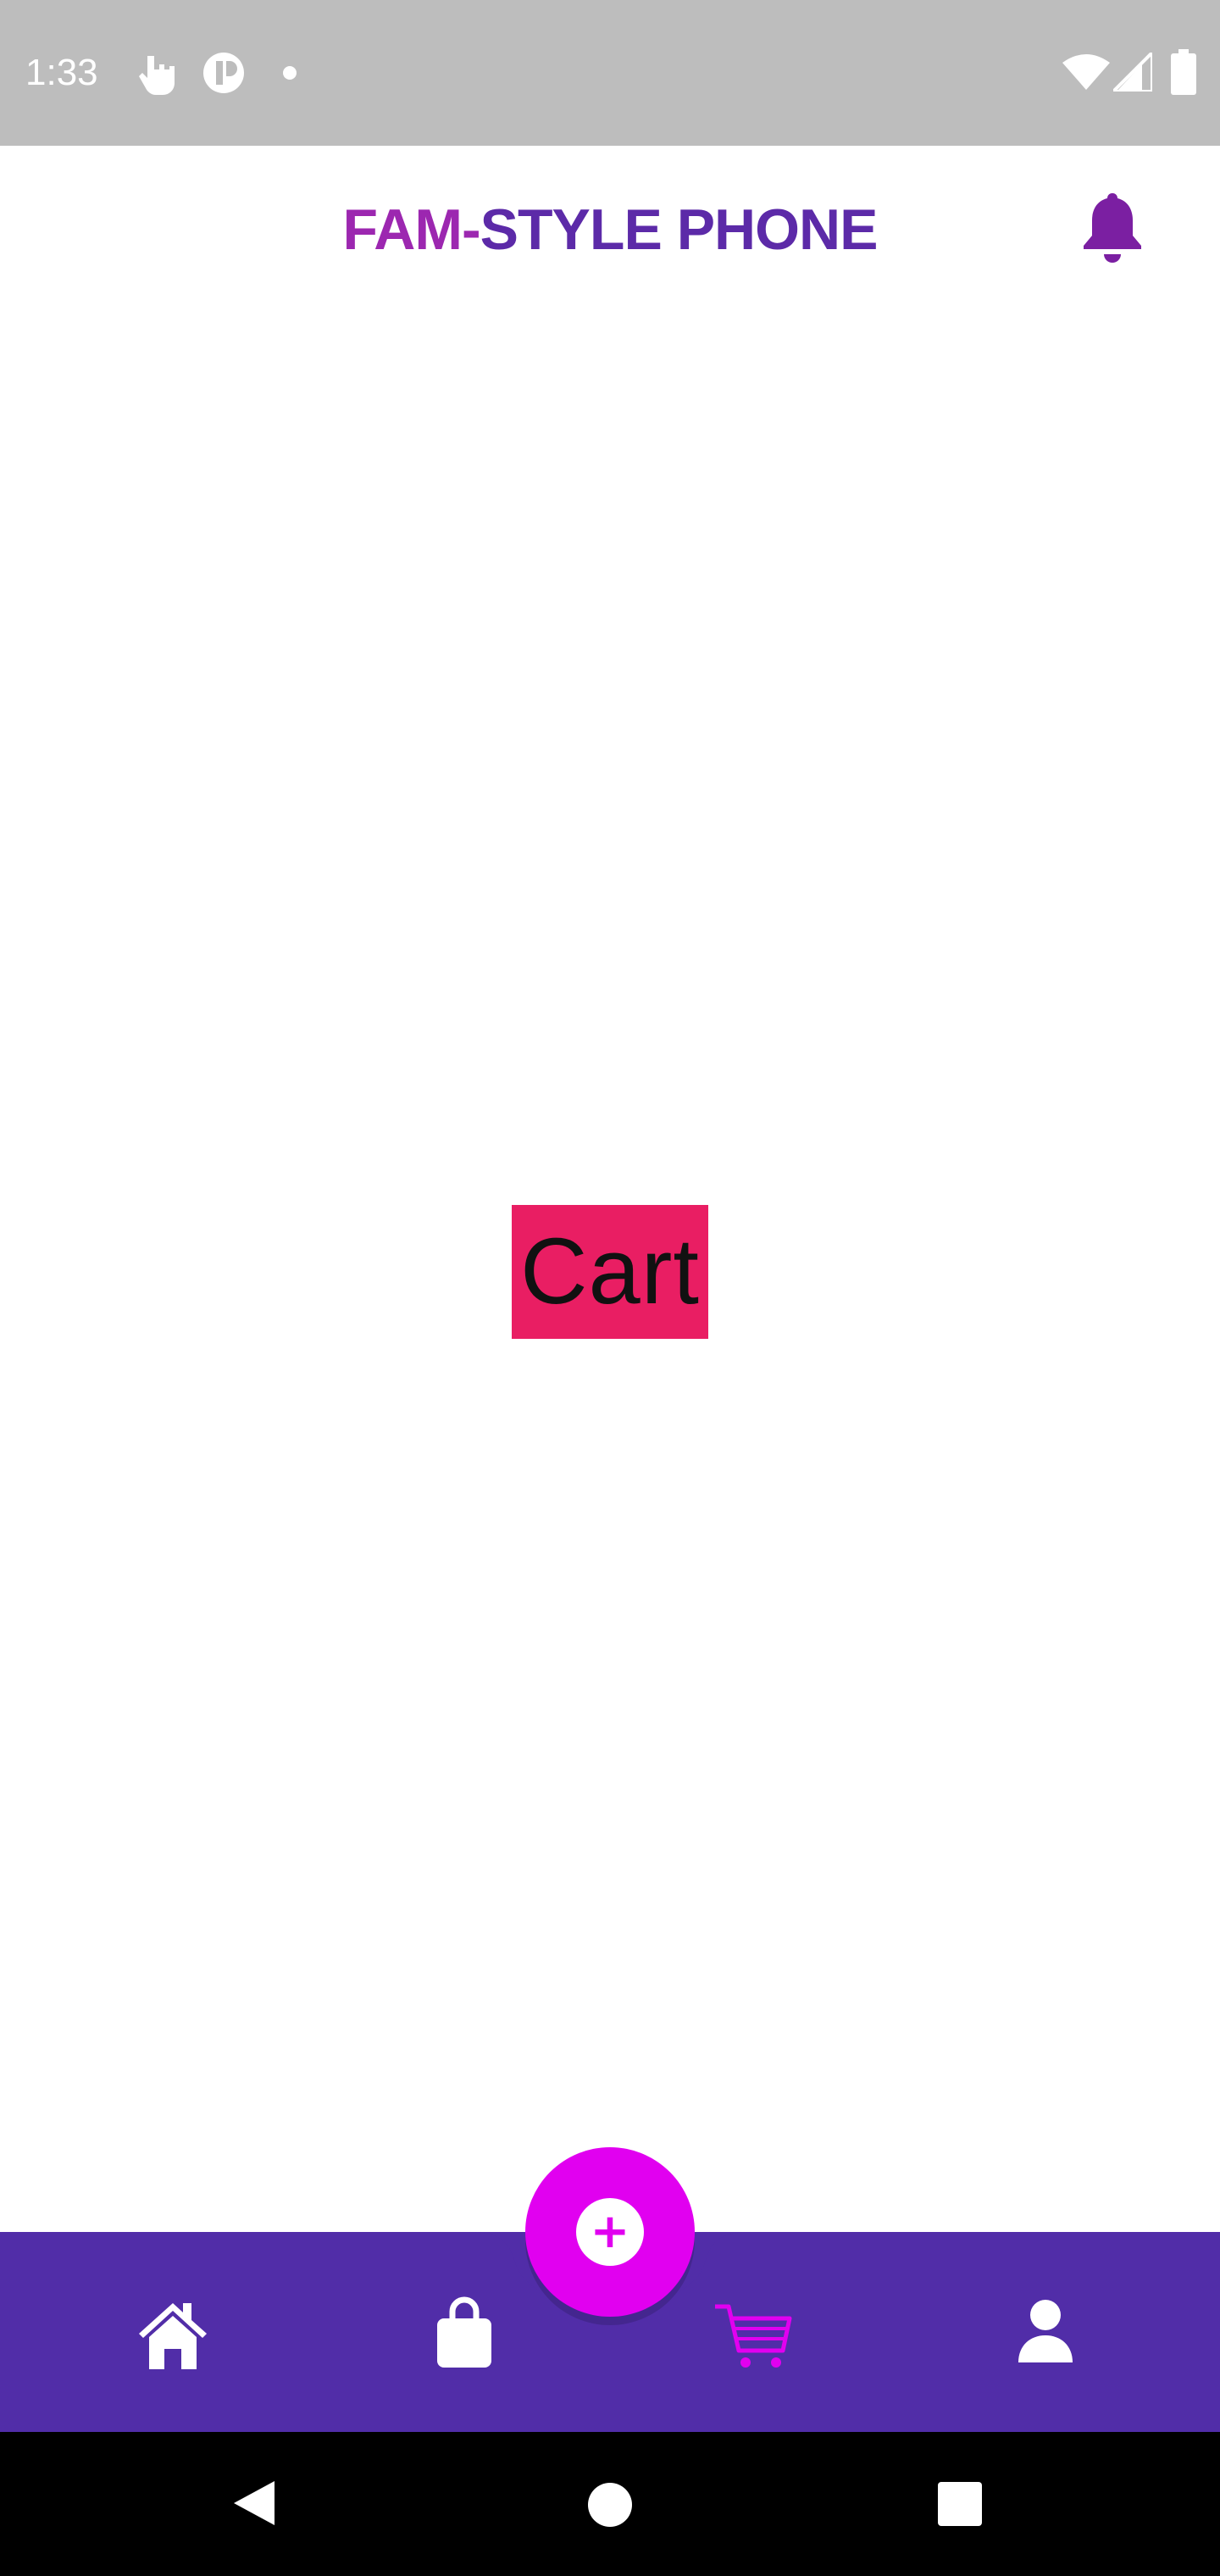  I want to click on plus-icon: +, so click(610, 2232).